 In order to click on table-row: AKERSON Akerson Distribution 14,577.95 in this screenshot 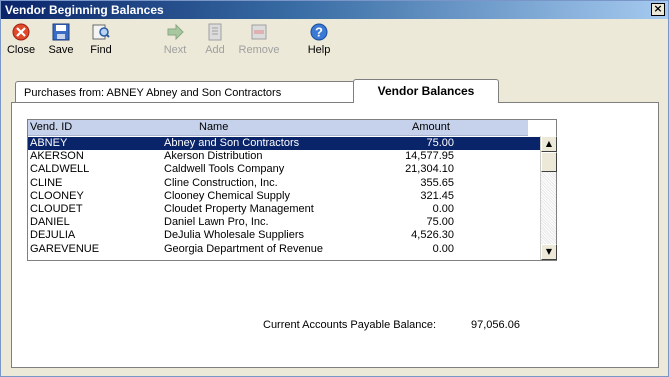, I will do `click(284, 156)`.